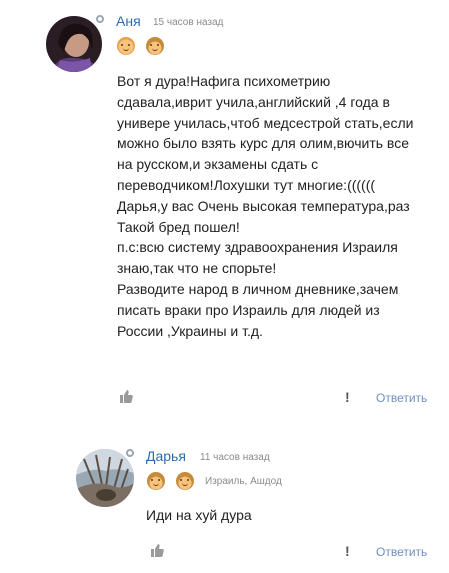 The width and height of the screenshot is (449, 573). Describe the element at coordinates (166, 456) in the screenshot. I see `author-name: Дарья` at that location.